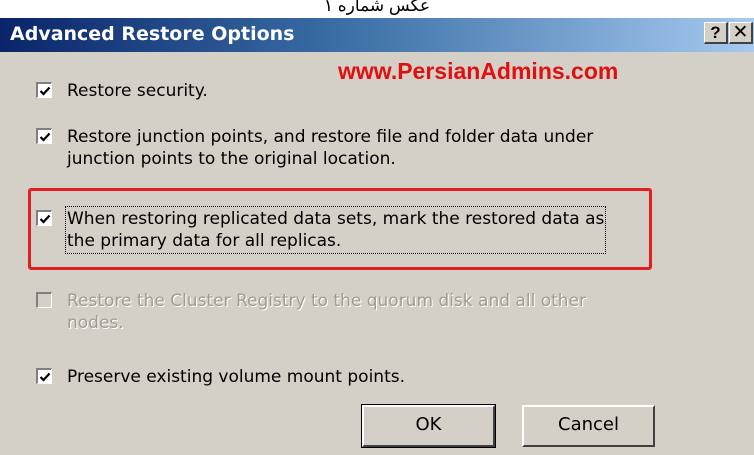  I want to click on cancel-button: Cancel, so click(588, 426).